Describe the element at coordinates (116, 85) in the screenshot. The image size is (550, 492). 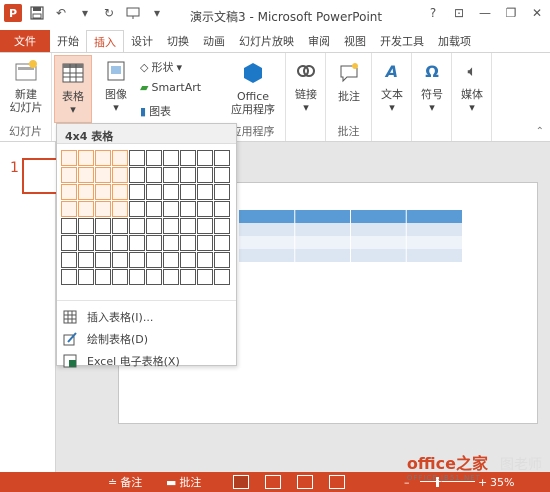
I see `image-button: 图像 ▾` at that location.